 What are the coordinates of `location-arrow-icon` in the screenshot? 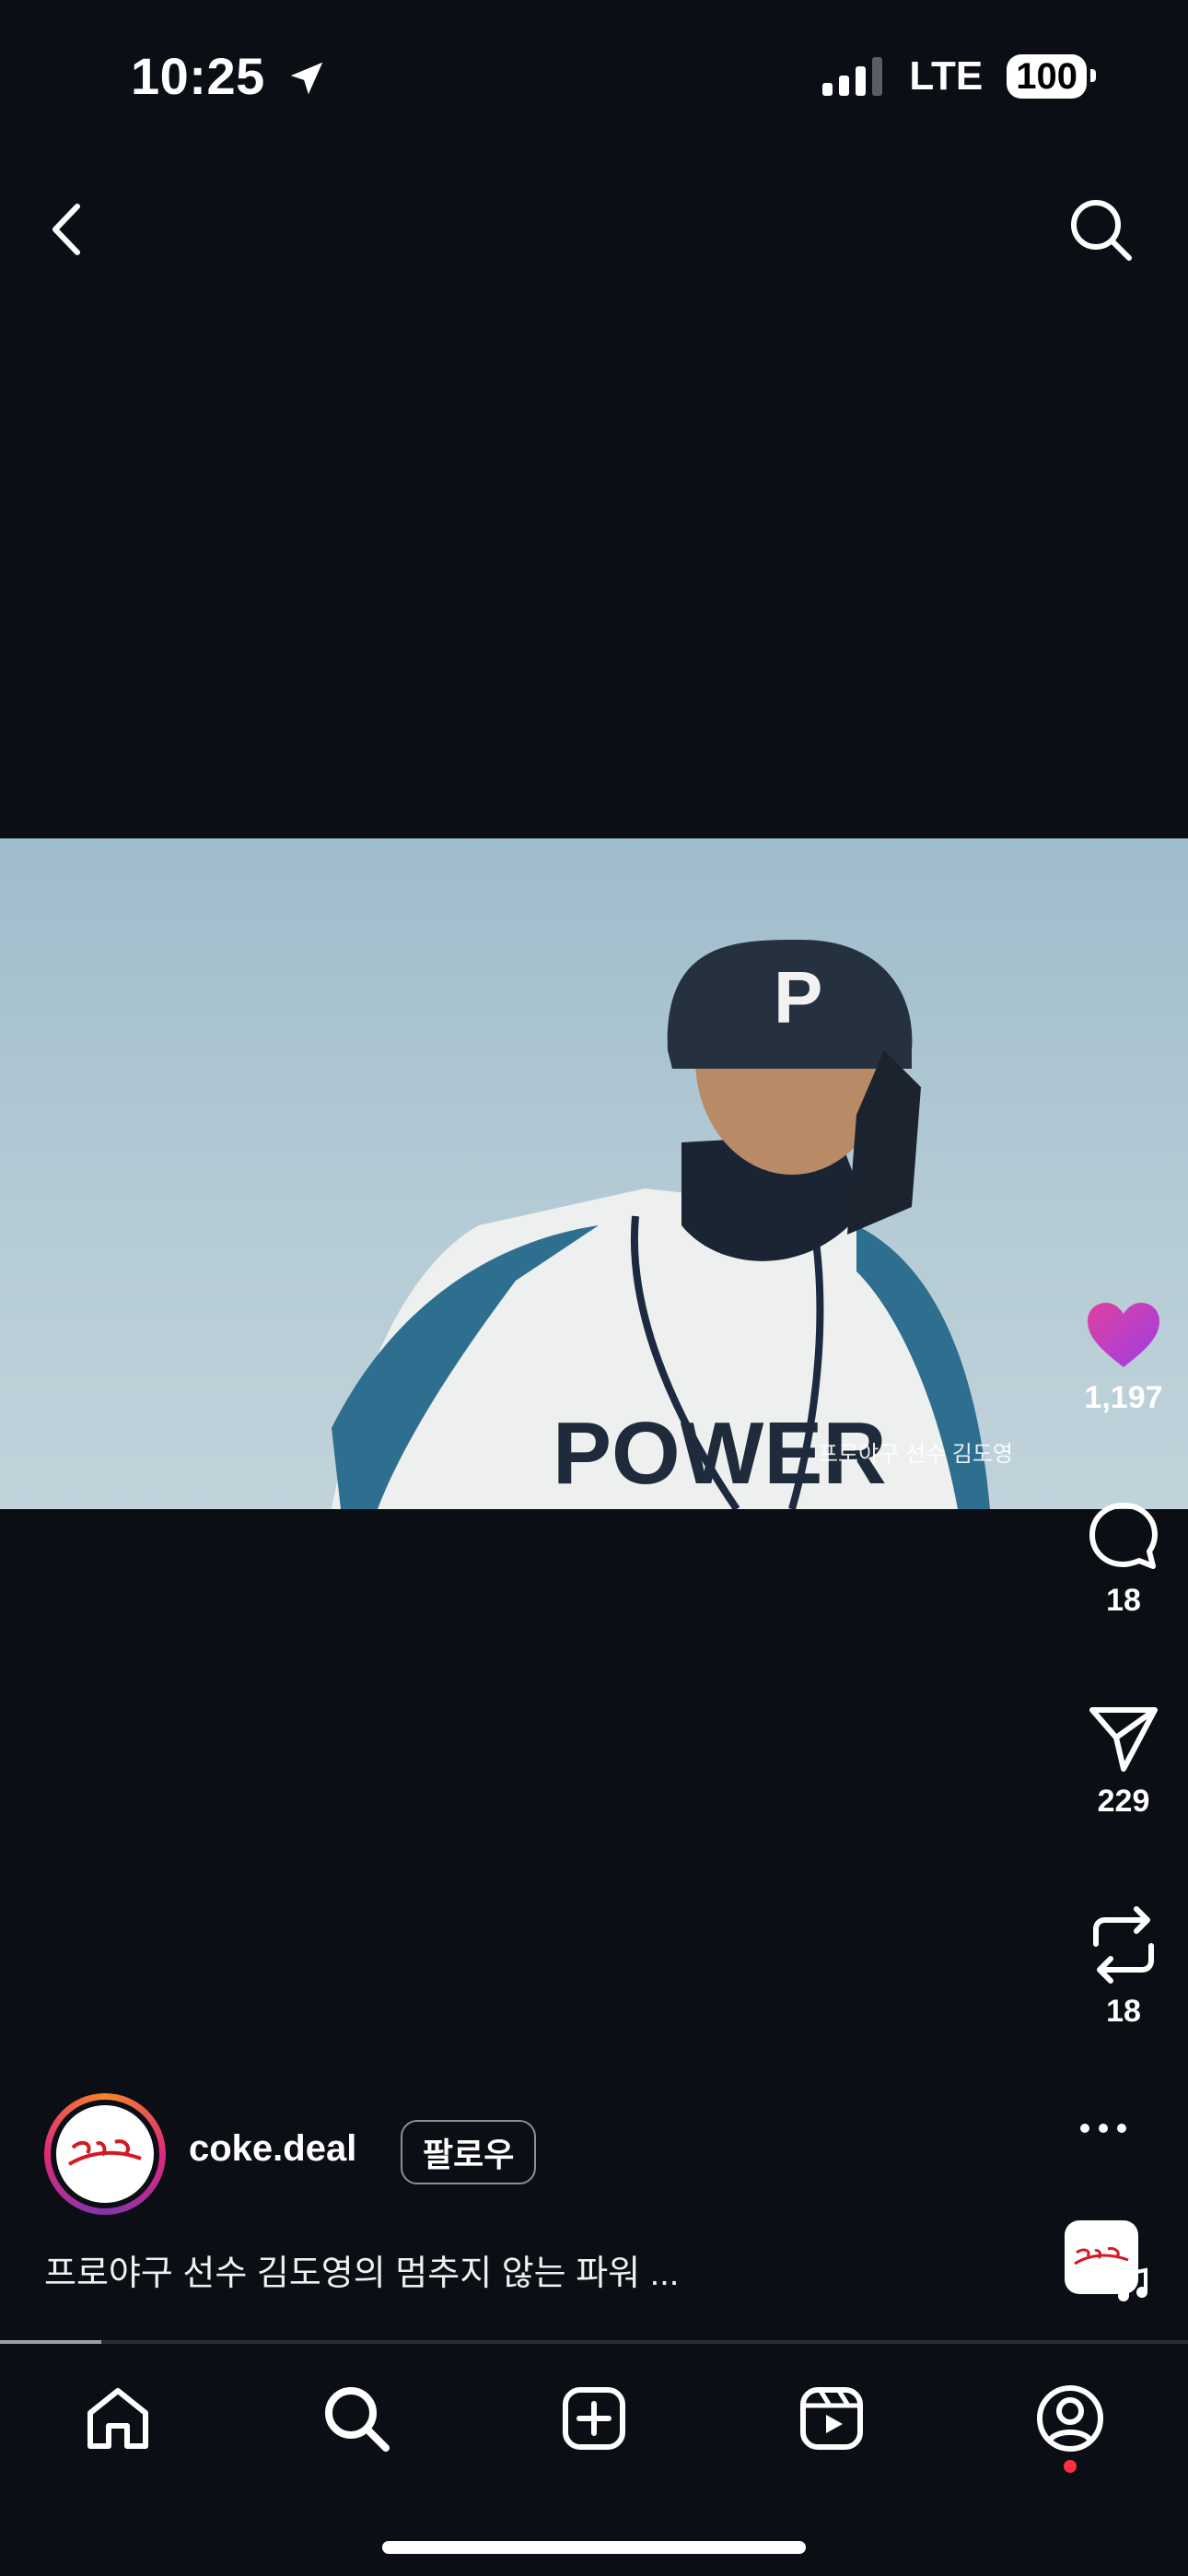 It's located at (306, 78).